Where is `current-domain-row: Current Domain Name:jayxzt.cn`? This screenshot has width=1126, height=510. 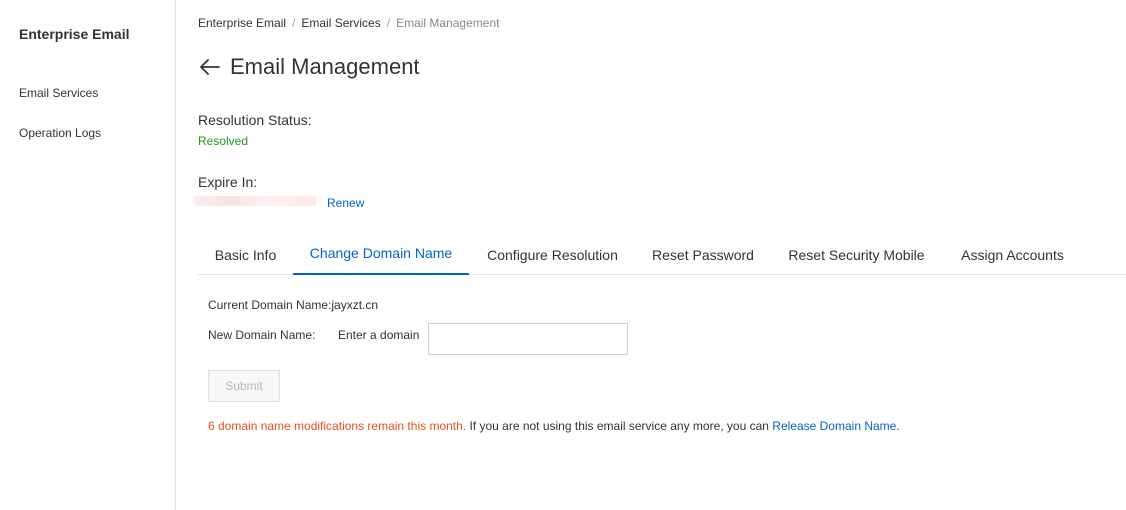 current-domain-row: Current Domain Name:jayxzt.cn is located at coordinates (293, 305).